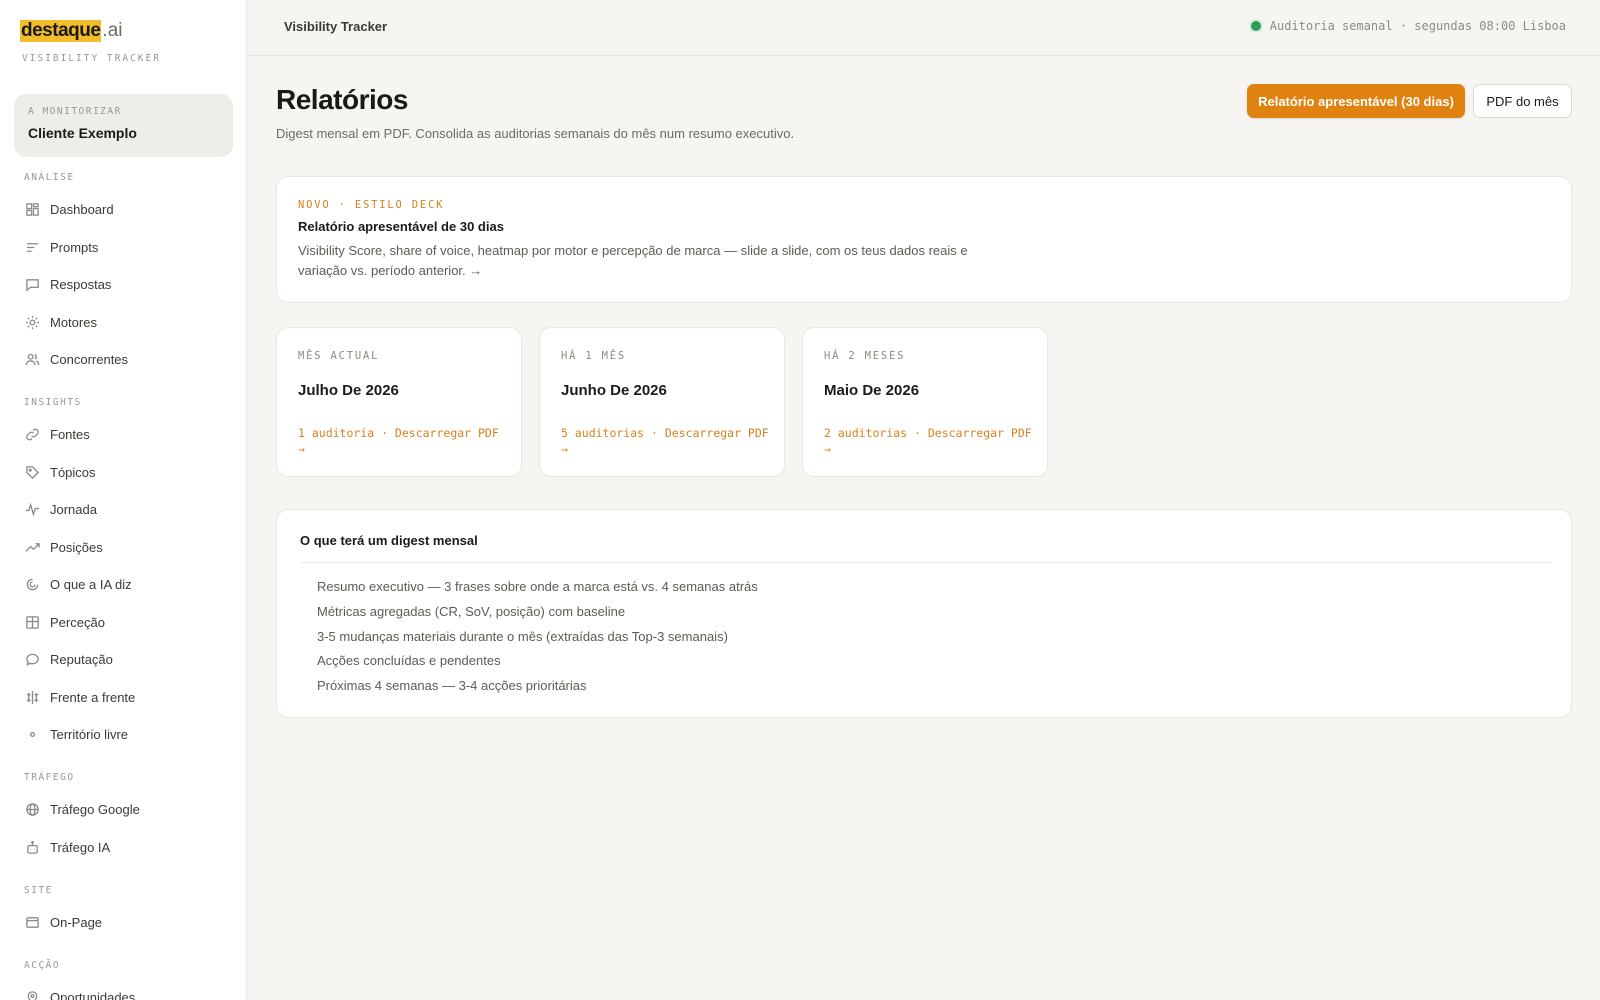 Image resolution: width=1600 pixels, height=1000 pixels. What do you see at coordinates (70, 434) in the screenshot?
I see `sidebar-item-label: Fontes` at bounding box center [70, 434].